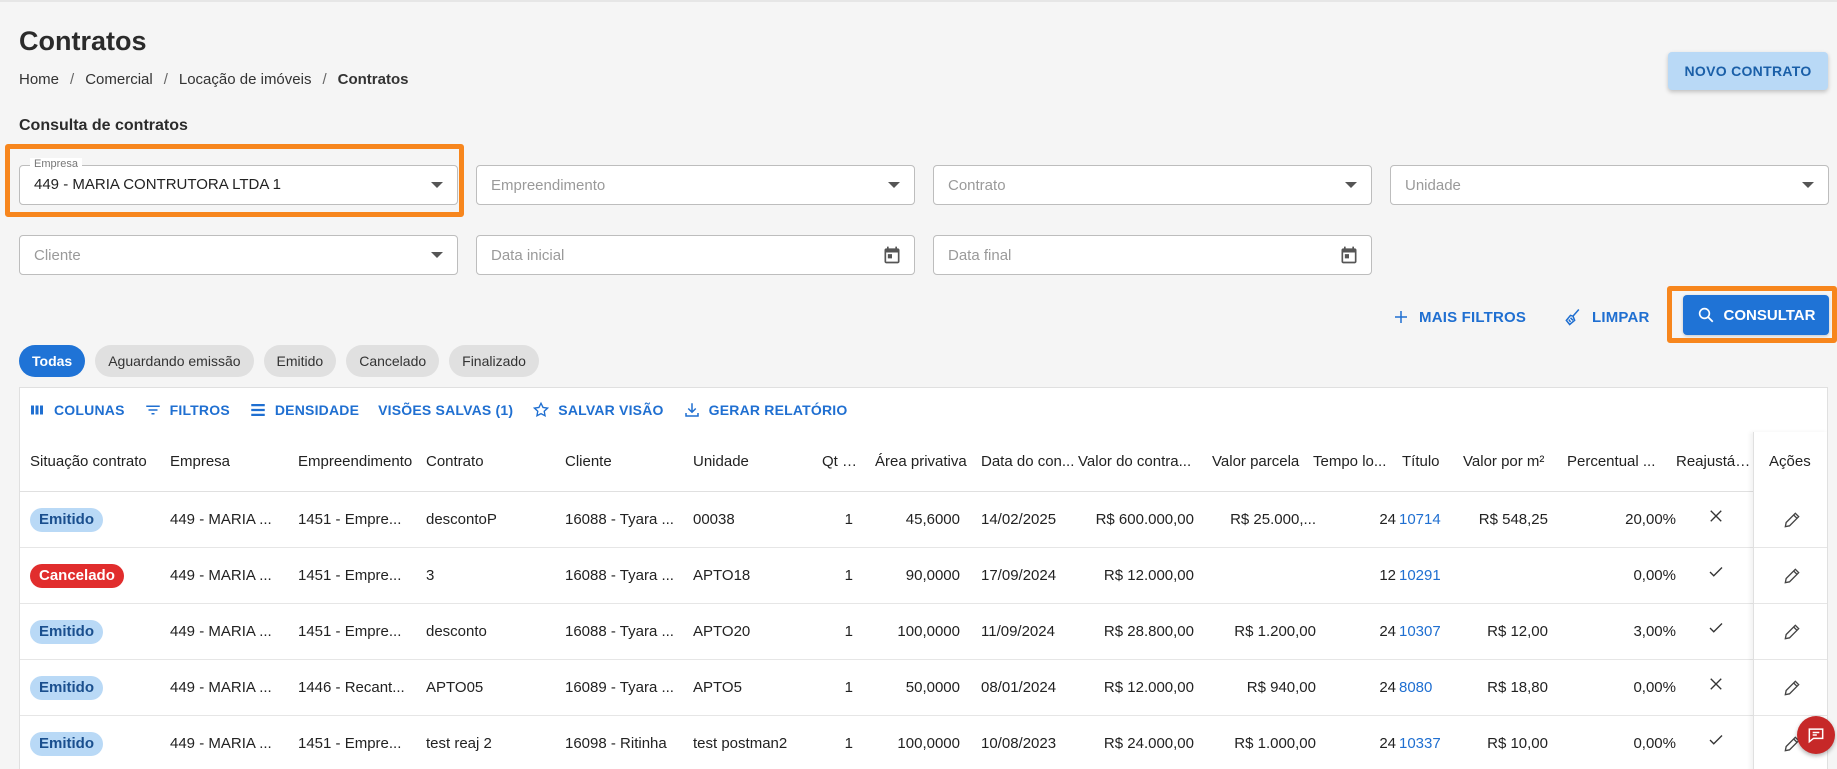  I want to click on cell-unidade: 00038, so click(714, 519).